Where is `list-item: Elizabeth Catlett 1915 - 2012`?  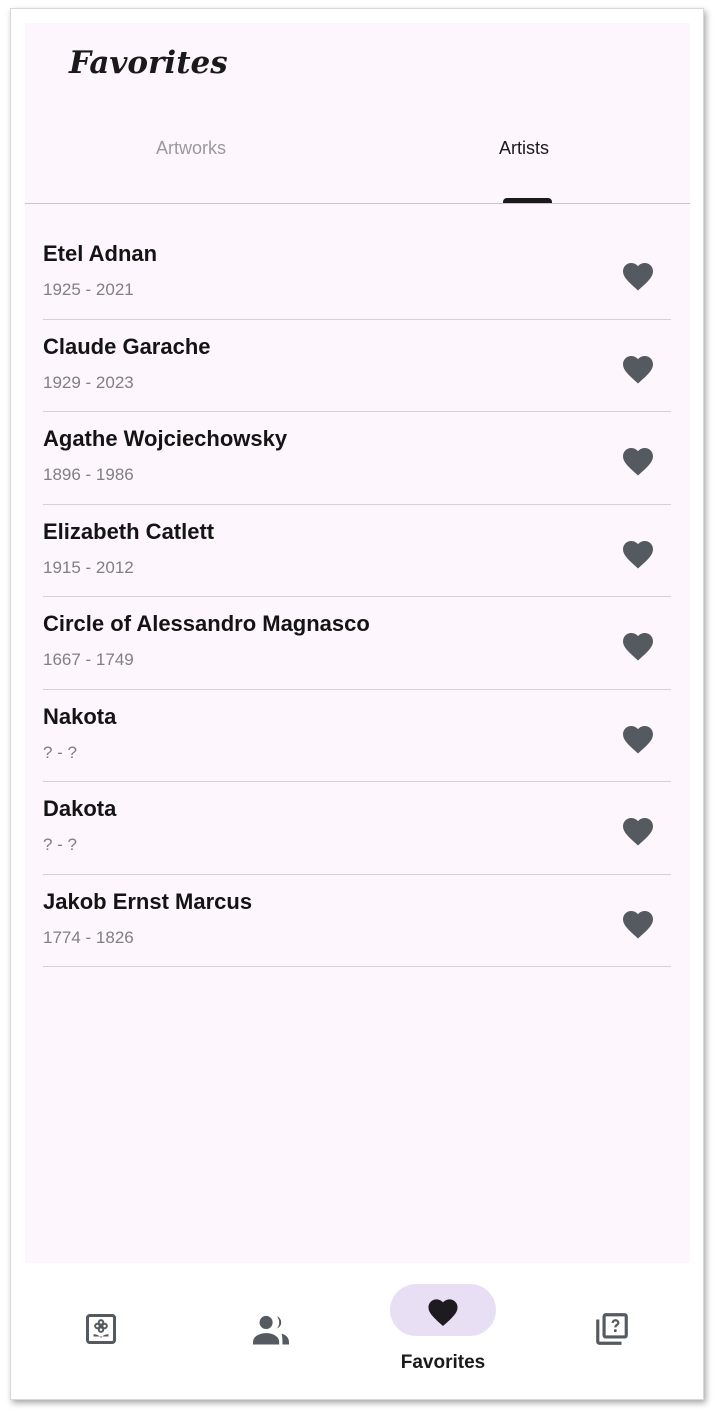 list-item: Elizabeth Catlett 1915 - 2012 is located at coordinates (357, 551).